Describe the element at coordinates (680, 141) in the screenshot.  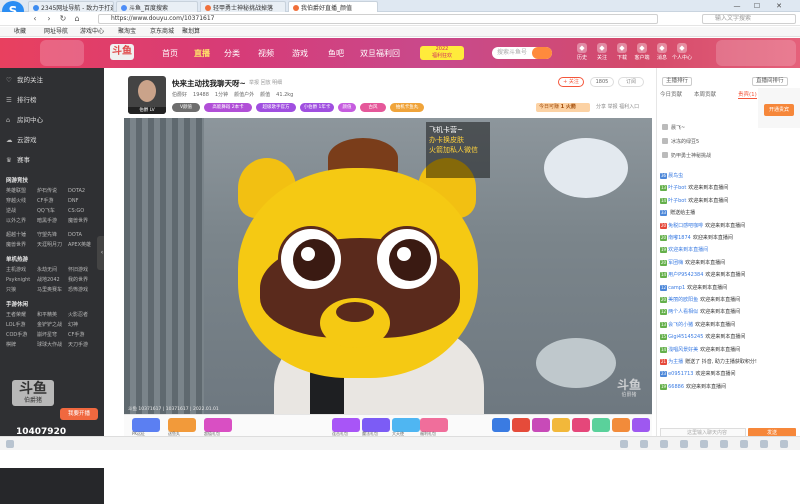
I see `rank-row: 冰冻的绿豆5` at that location.